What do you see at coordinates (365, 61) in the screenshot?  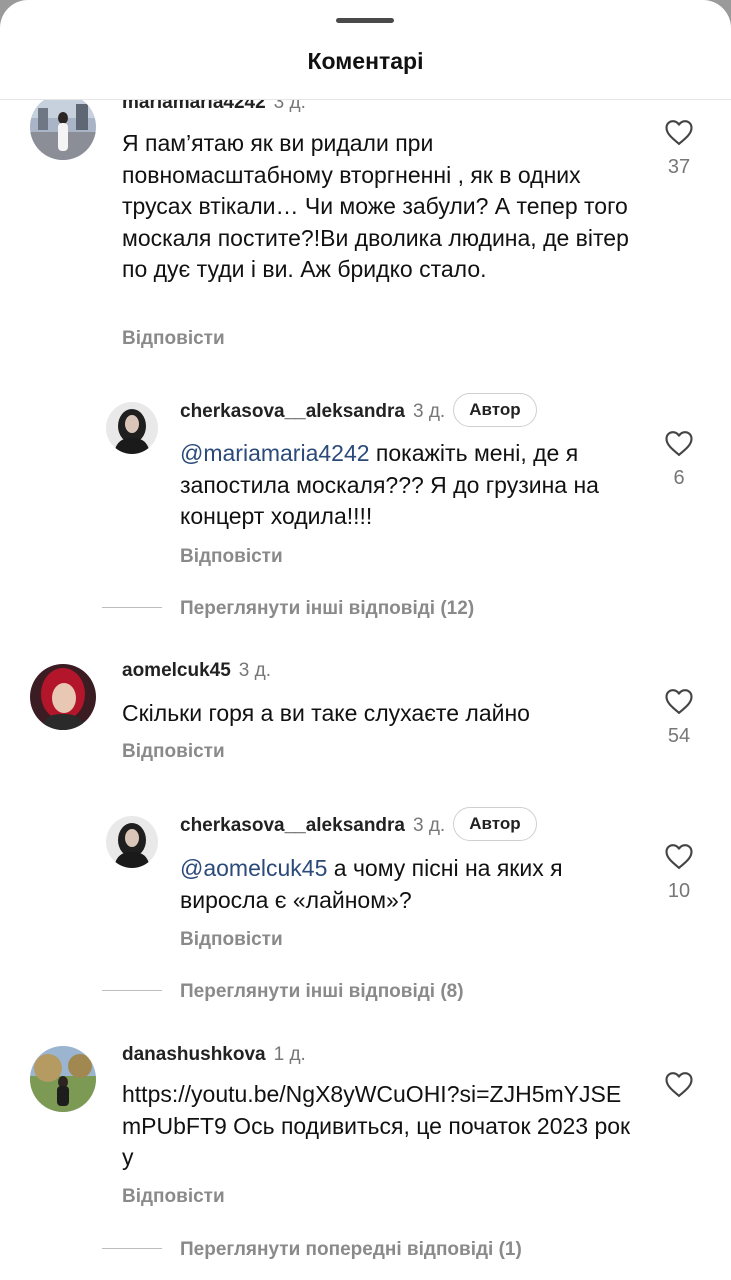 I see `sheet-title: Коментарі` at bounding box center [365, 61].